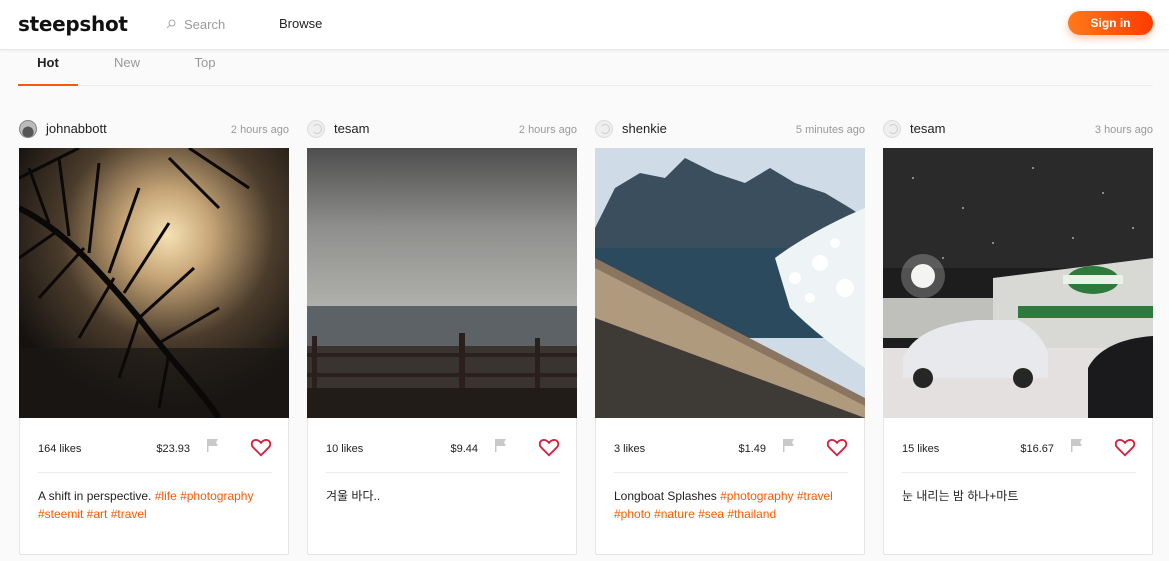  I want to click on post-time: 3 hours ago, so click(1123, 130).